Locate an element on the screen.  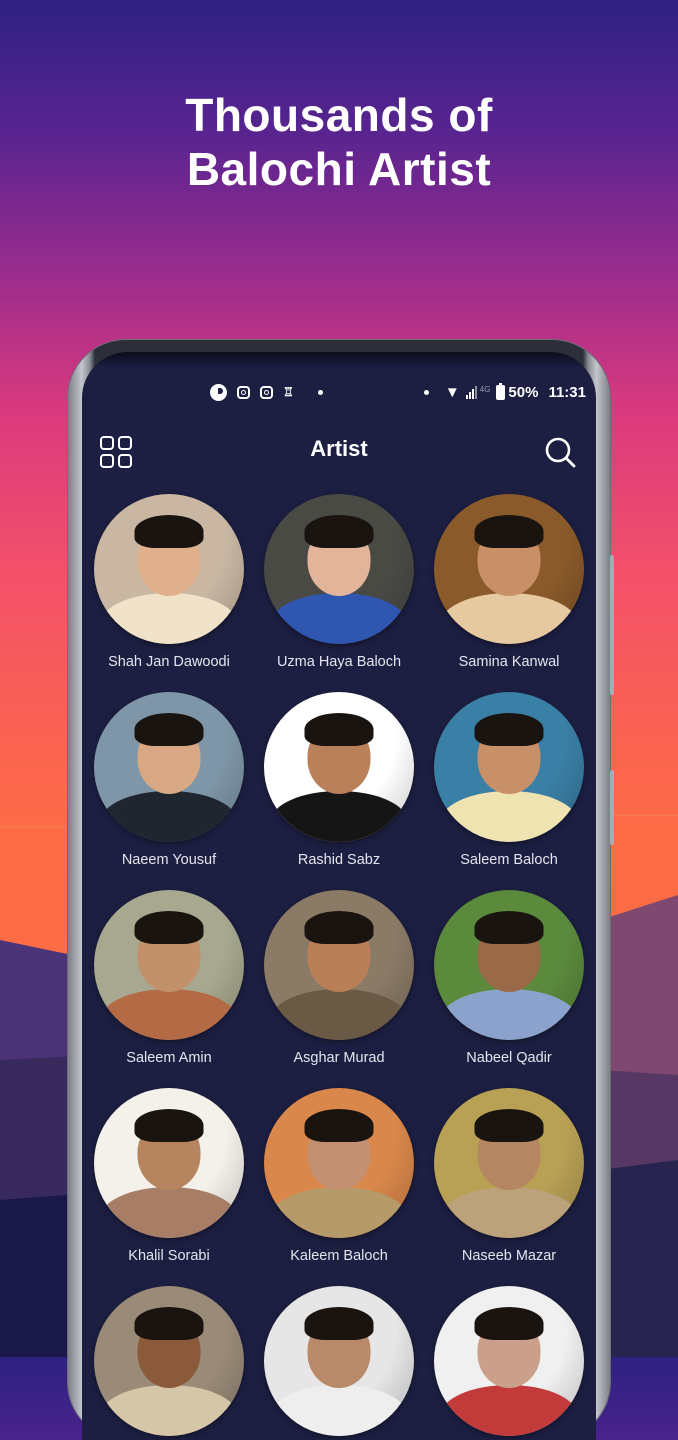
artist-name: Rashid Sabz is located at coordinates (339, 860).